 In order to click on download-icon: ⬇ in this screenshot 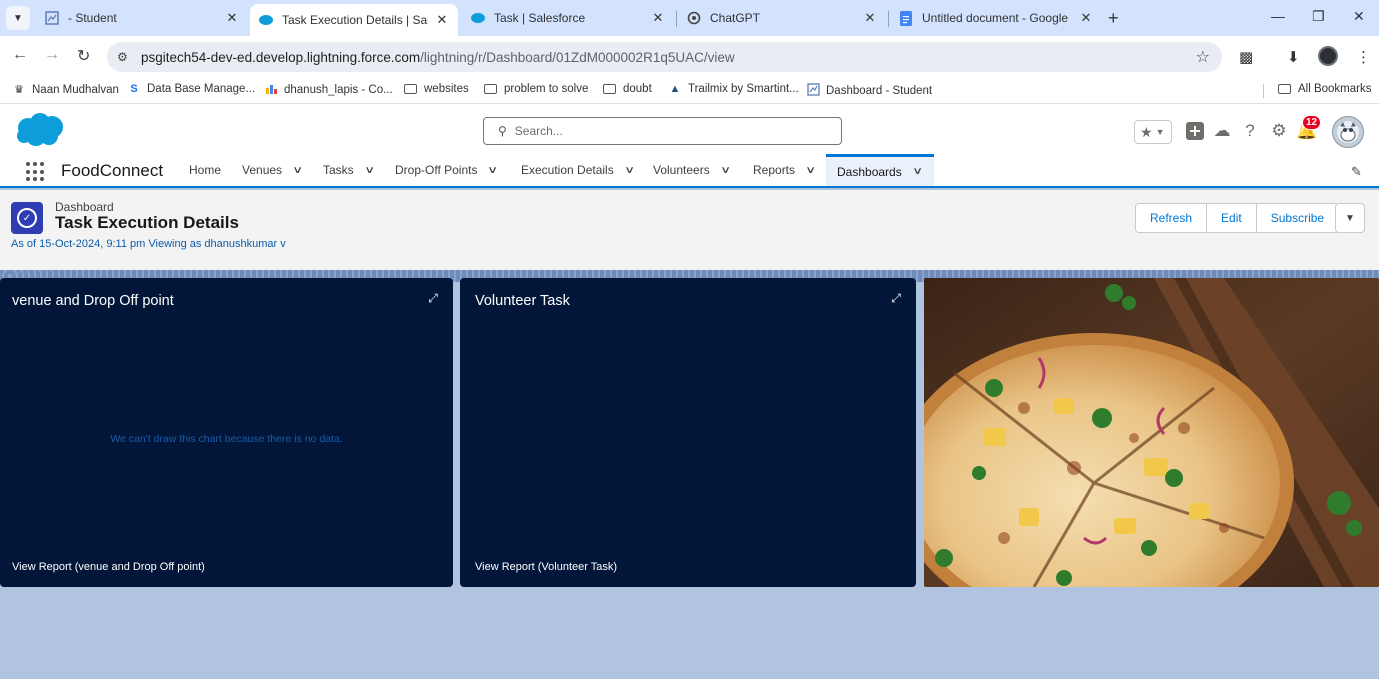, I will do `click(1293, 57)`.